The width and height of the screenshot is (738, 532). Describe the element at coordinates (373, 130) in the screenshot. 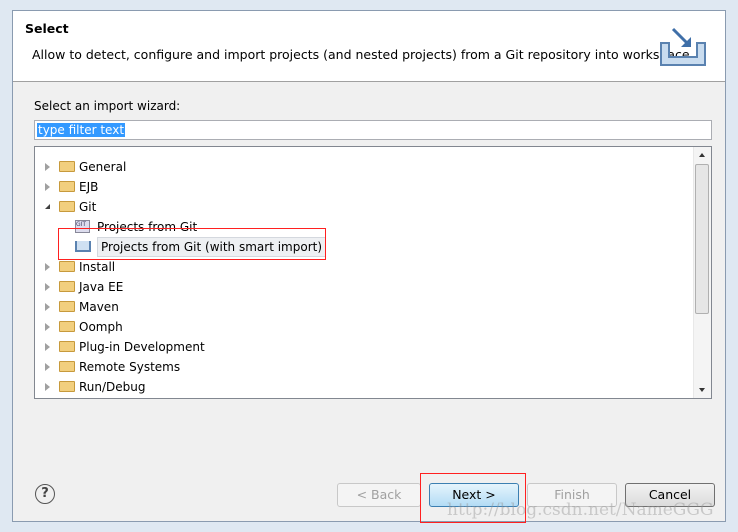

I see `filter-input: type filter text` at that location.